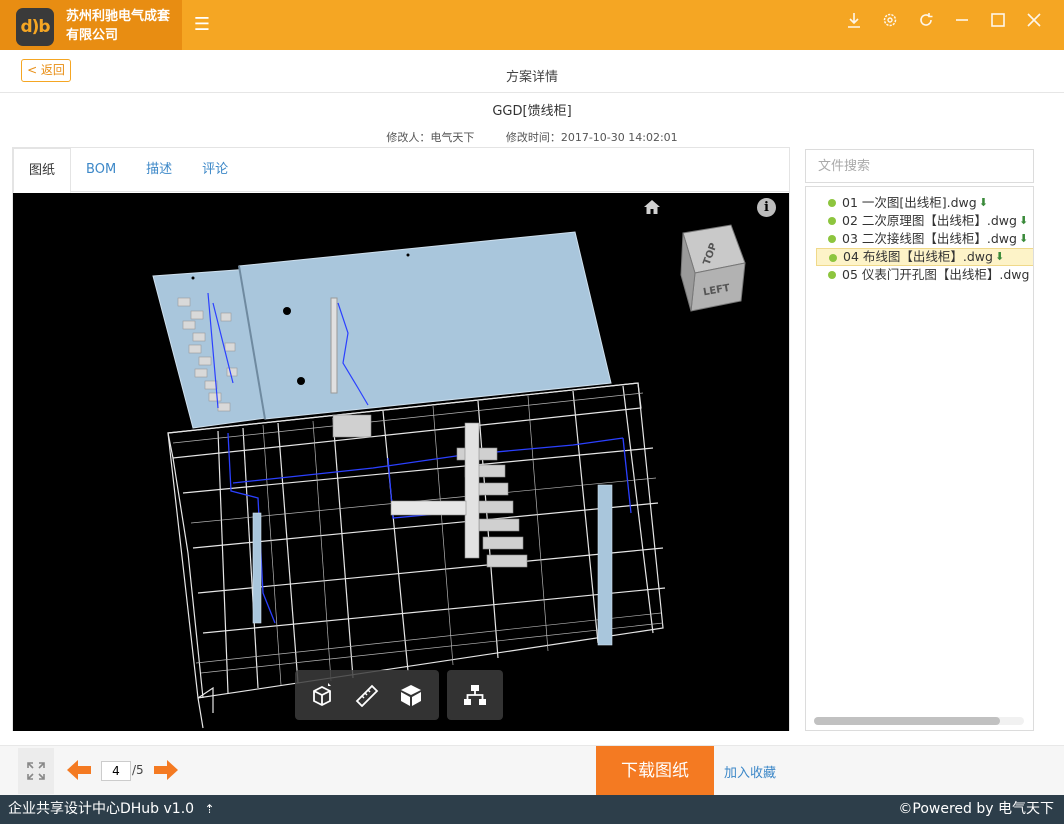 Image resolution: width=1064 pixels, height=824 pixels. What do you see at coordinates (532, 25) in the screenshot?
I see `title-bar: d)b 苏州利驰电气成套有限公司 ☰` at bounding box center [532, 25].